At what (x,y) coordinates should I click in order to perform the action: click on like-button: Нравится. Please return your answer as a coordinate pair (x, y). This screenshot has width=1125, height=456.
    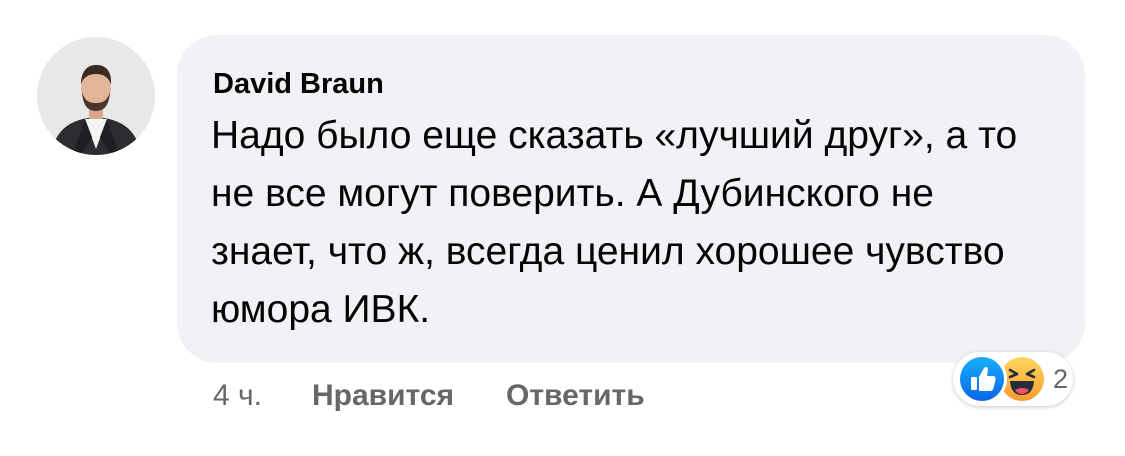
    Looking at the image, I should click on (383, 396).